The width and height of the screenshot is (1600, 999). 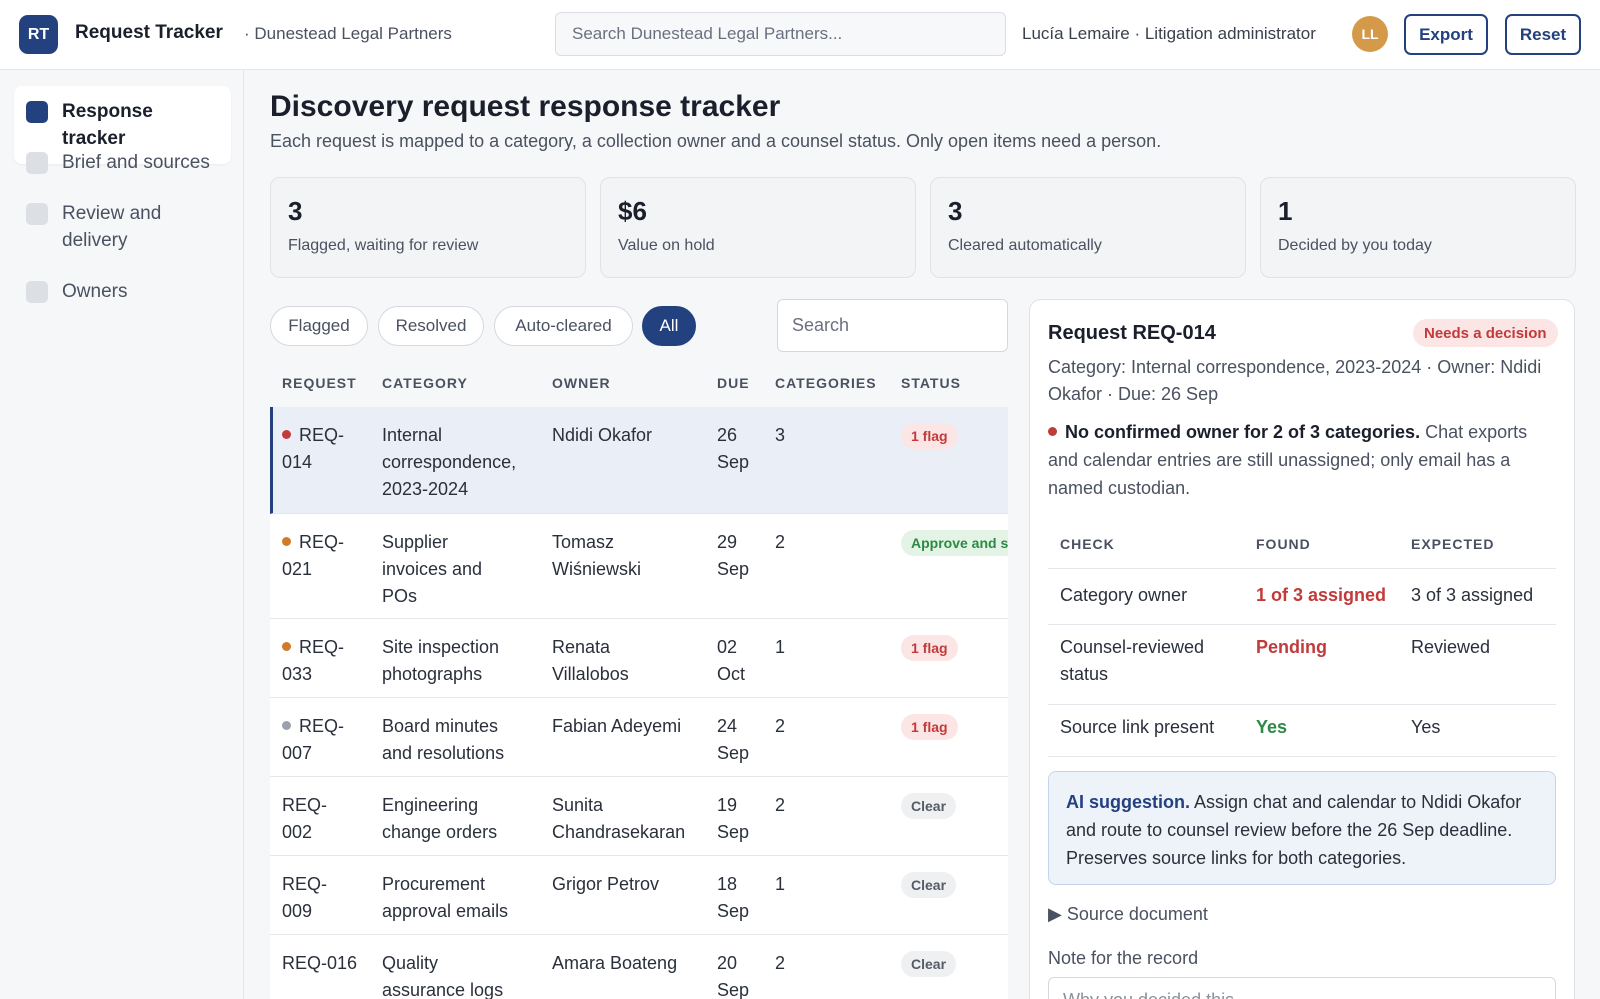 I want to click on due-cell: 20 Sep, so click(x=733, y=974).